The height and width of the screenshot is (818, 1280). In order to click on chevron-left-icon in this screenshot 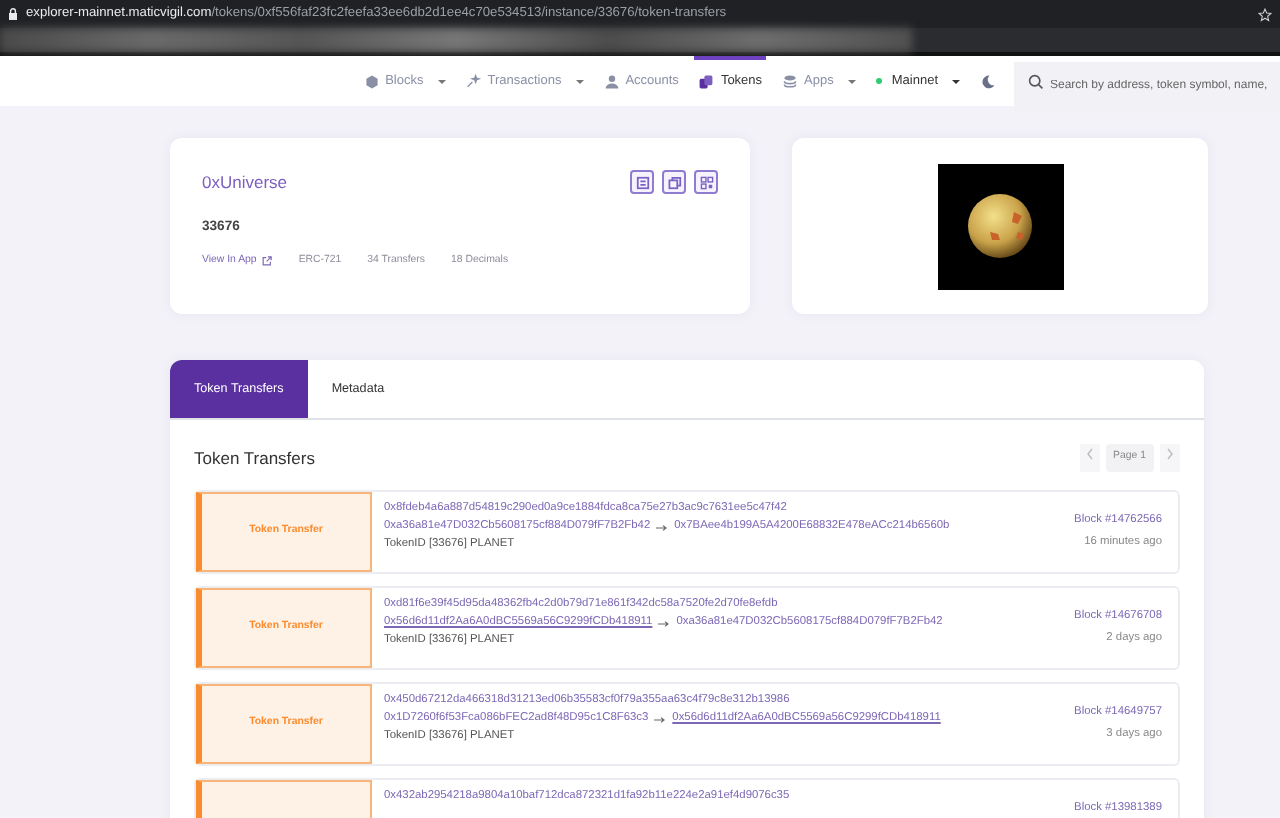, I will do `click(1089, 454)`.